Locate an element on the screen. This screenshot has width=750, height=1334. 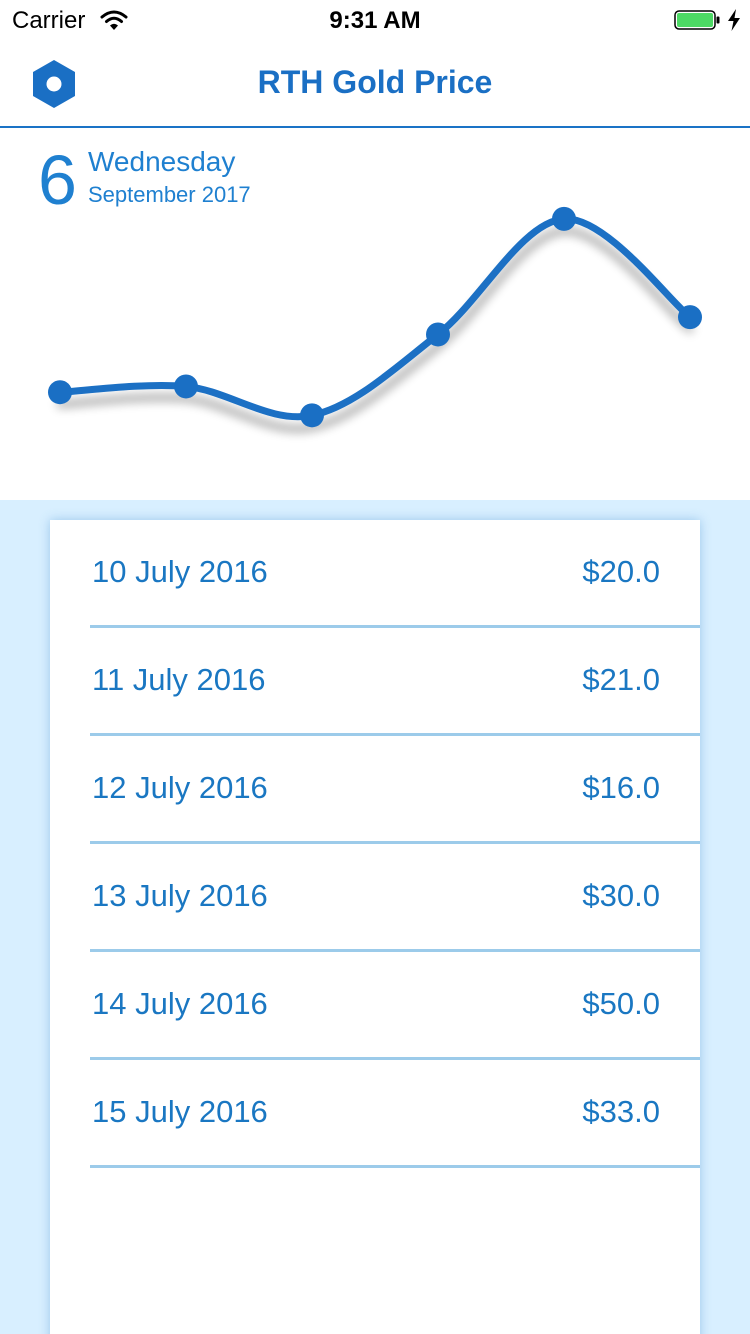
status-bar: Carrier 9:31 AM is located at coordinates (375, 20).